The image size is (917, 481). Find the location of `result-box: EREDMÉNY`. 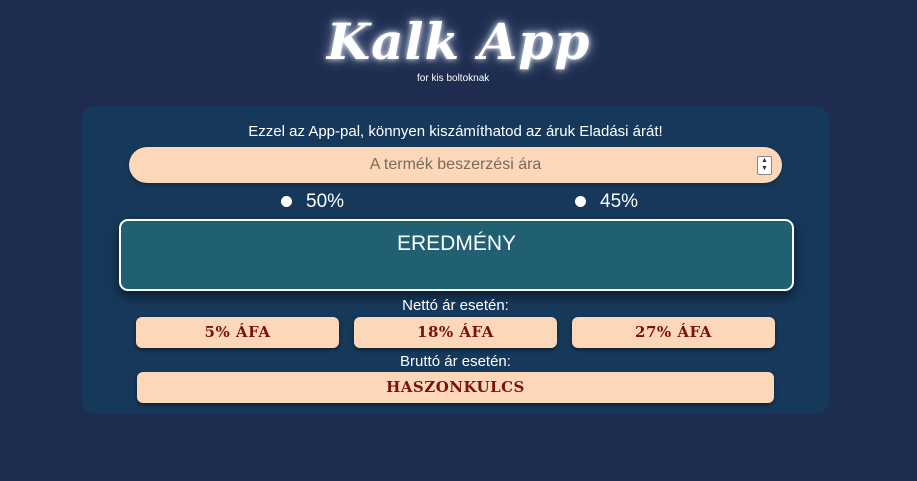

result-box: EREDMÉNY is located at coordinates (456, 255).